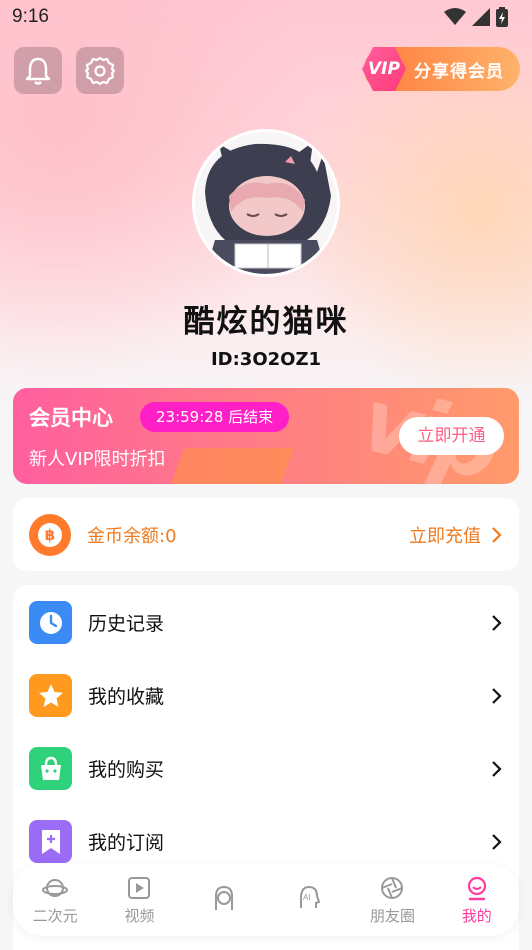  What do you see at coordinates (126, 770) in the screenshot?
I see `menu-item-label: 我的购买` at bounding box center [126, 770].